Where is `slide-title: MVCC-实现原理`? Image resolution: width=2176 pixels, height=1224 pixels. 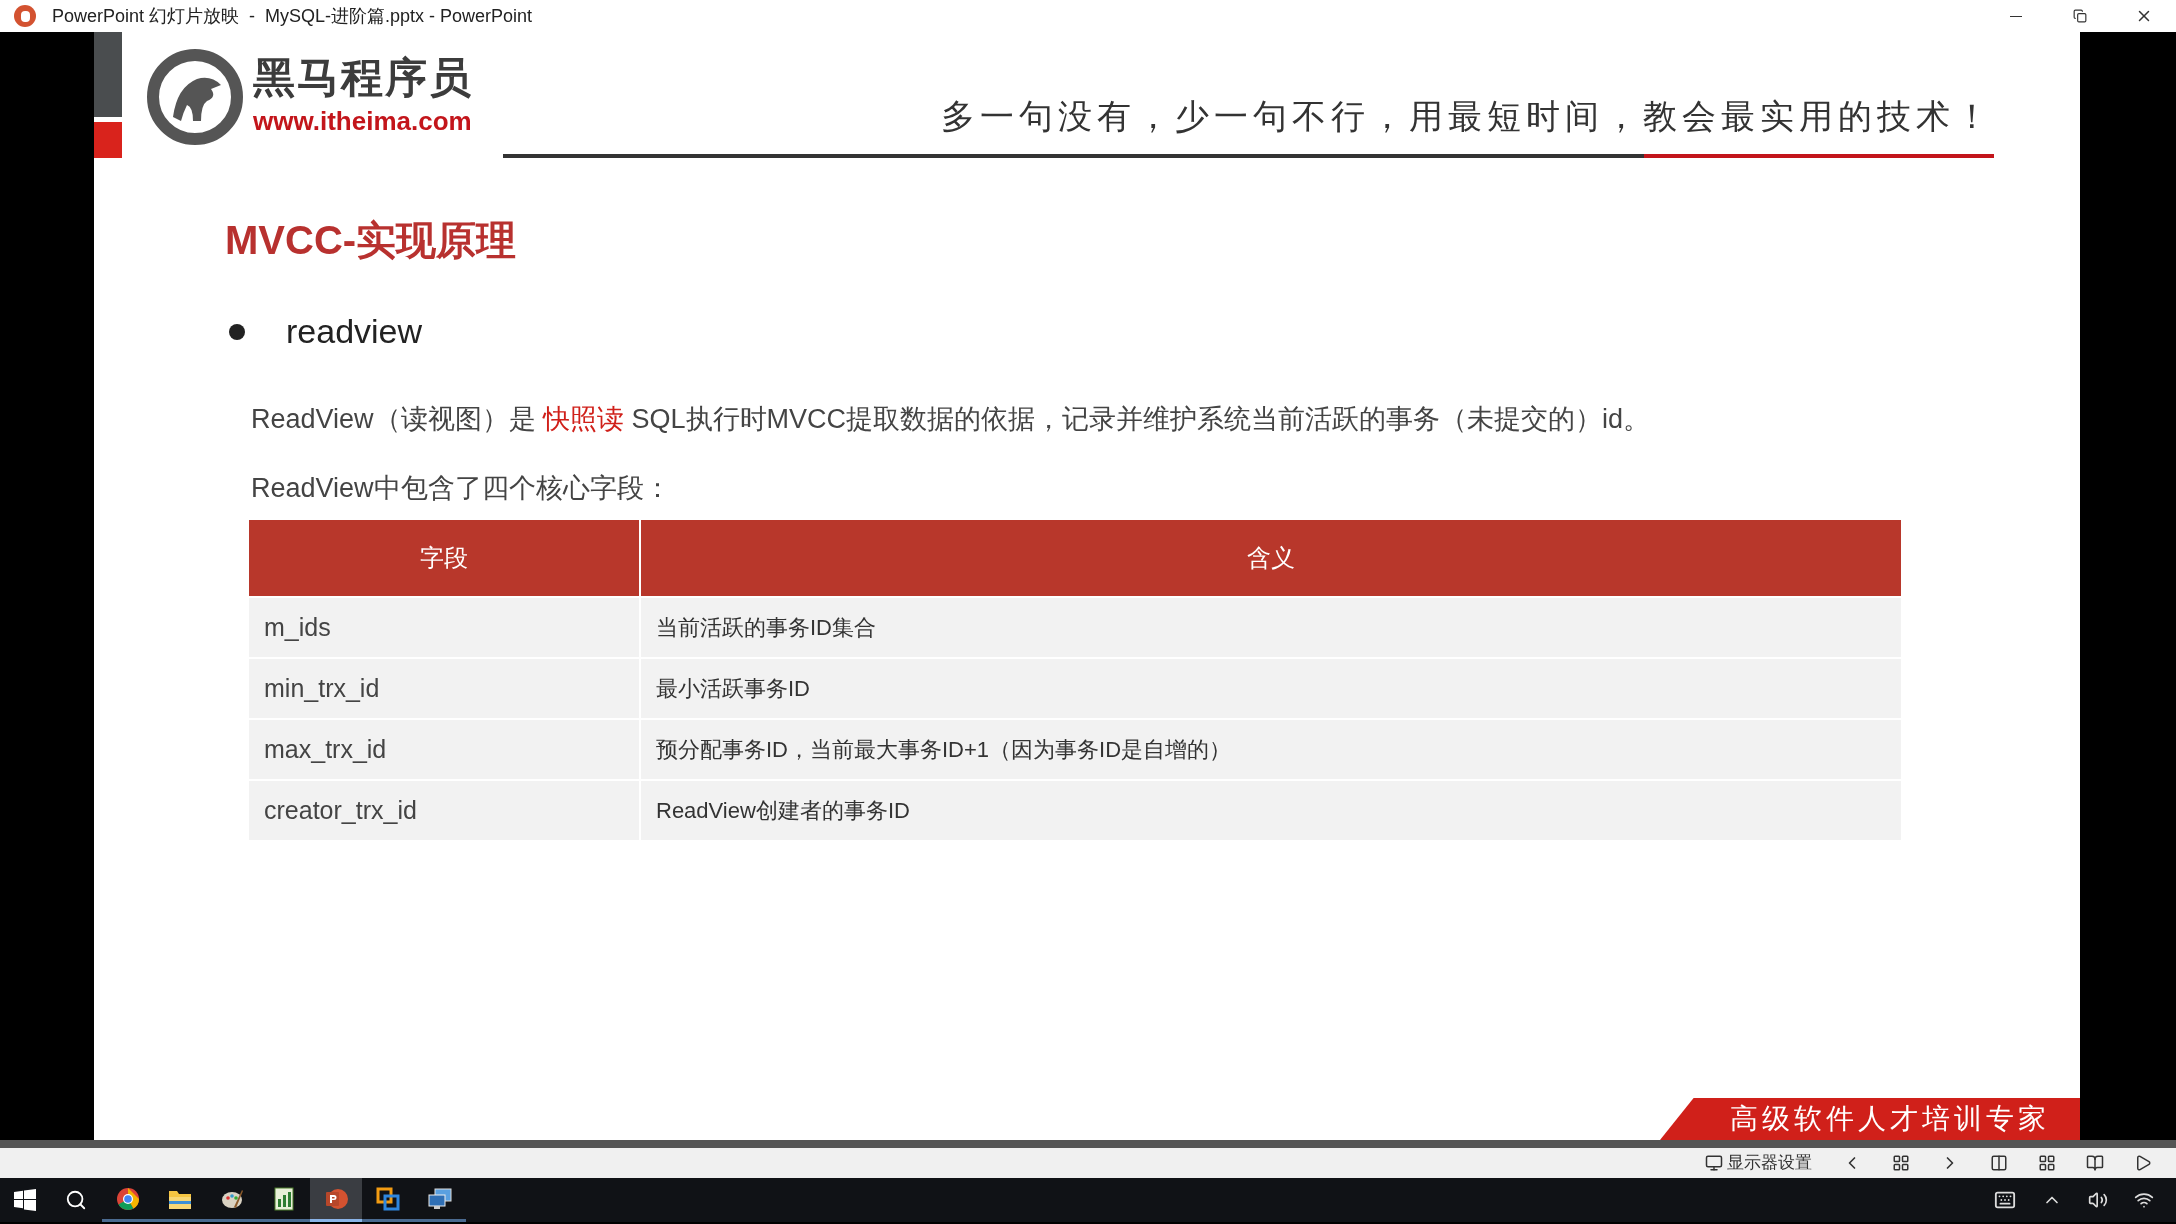
slide-title: MVCC-实现原理 is located at coordinates (371, 240).